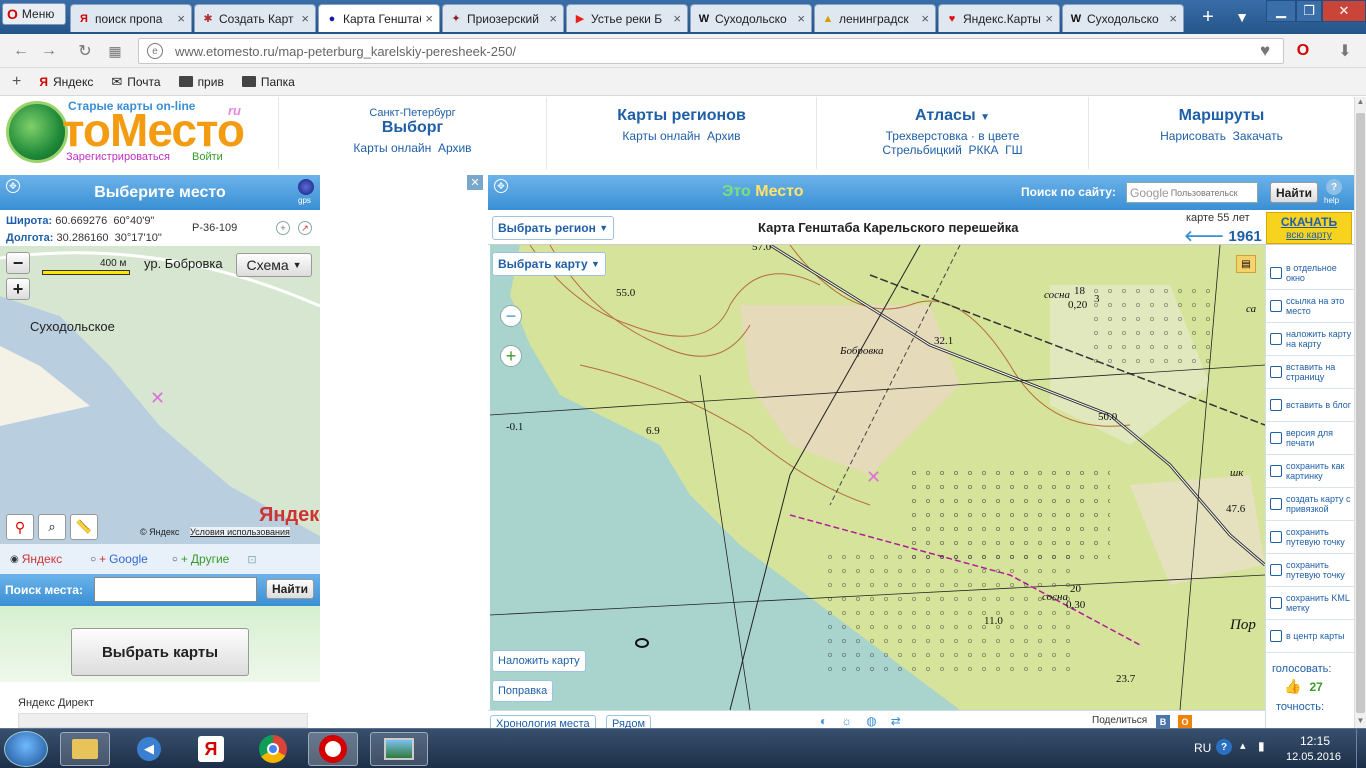 The width and height of the screenshot is (1366, 768). I want to click on bookmark-yandex: Я Яндекс, so click(66, 82).